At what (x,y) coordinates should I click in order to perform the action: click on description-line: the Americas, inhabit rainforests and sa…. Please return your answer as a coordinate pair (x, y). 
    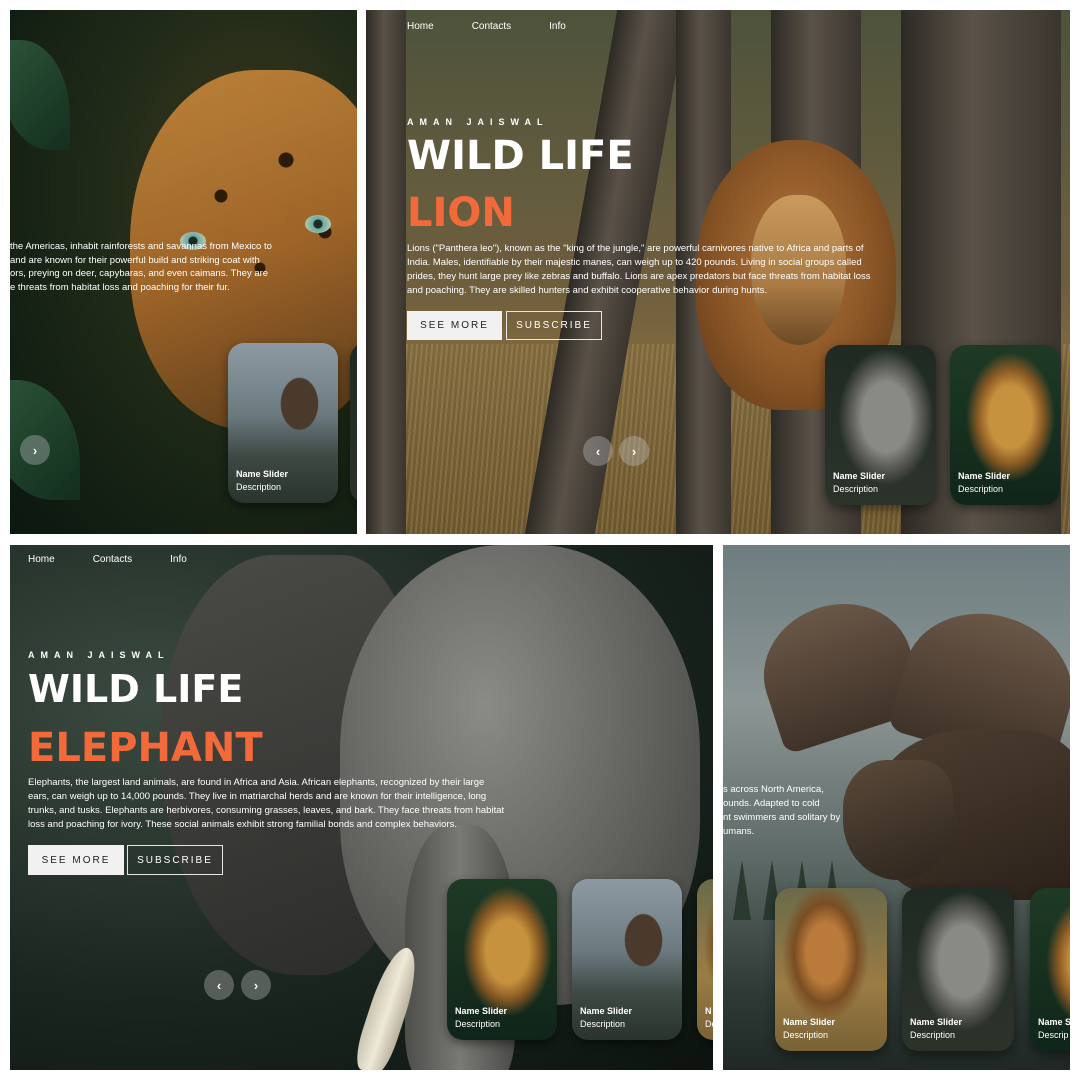
    Looking at the image, I should click on (141, 246).